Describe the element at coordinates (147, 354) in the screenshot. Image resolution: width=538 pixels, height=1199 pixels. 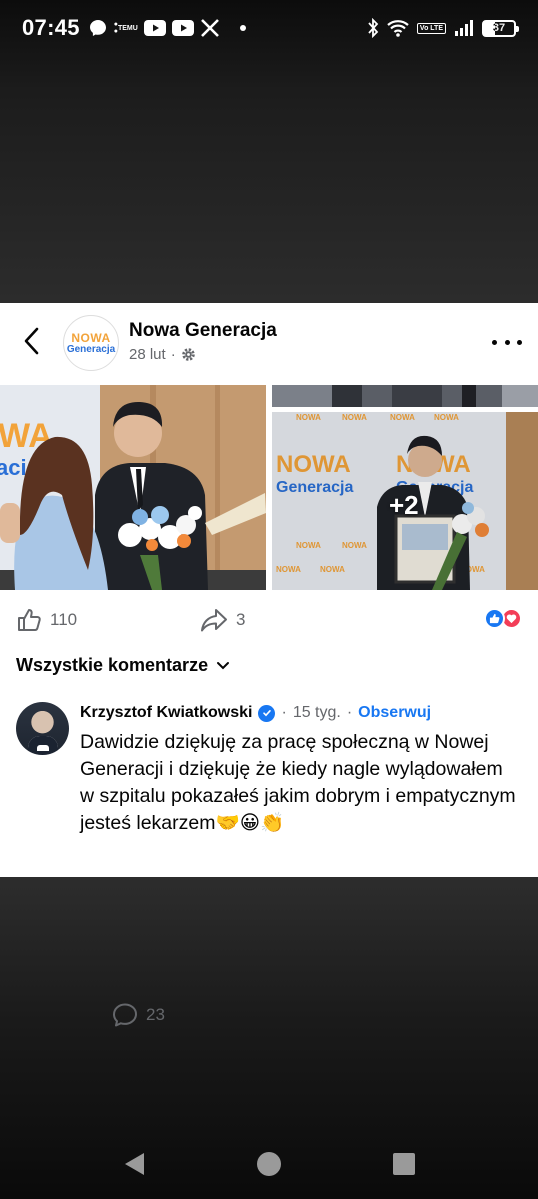
I see `post-date: 28 lut` at that location.